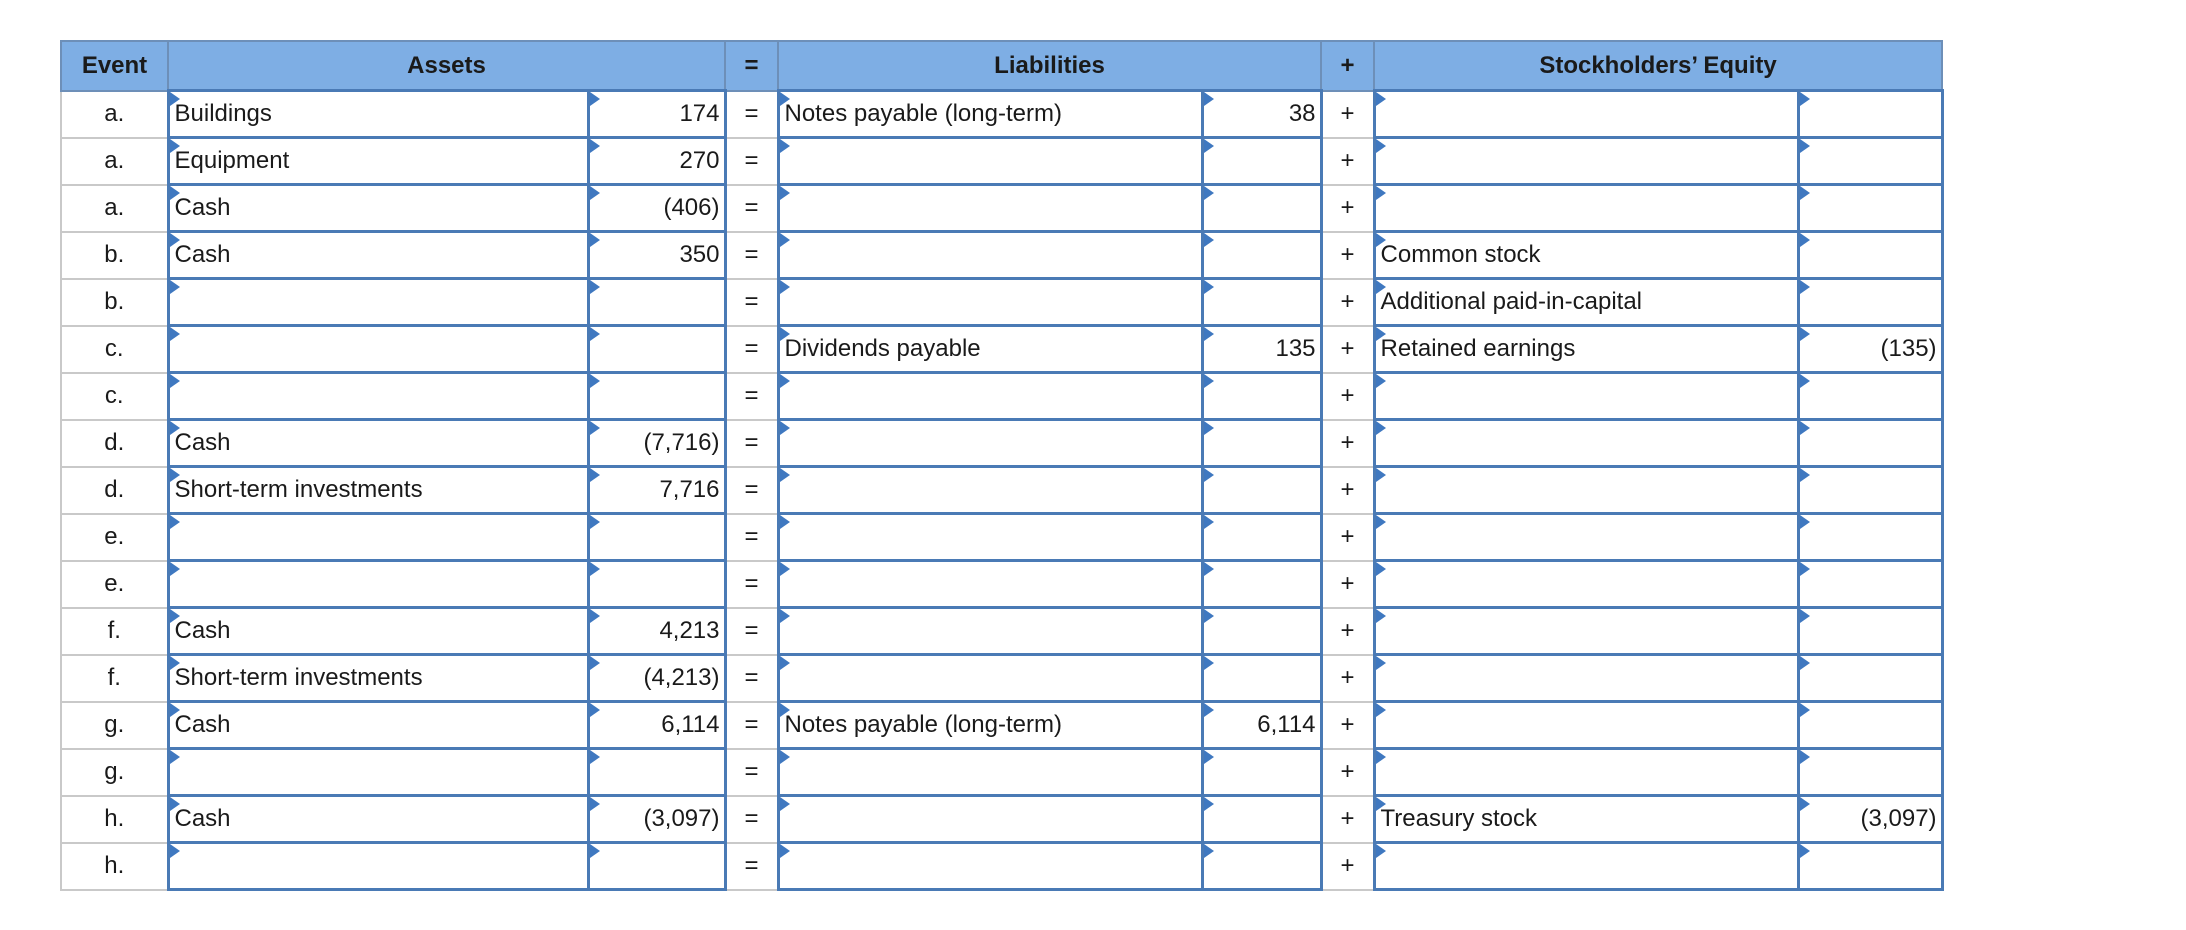  I want to click on asset-amount-input: 7,716, so click(656, 490).